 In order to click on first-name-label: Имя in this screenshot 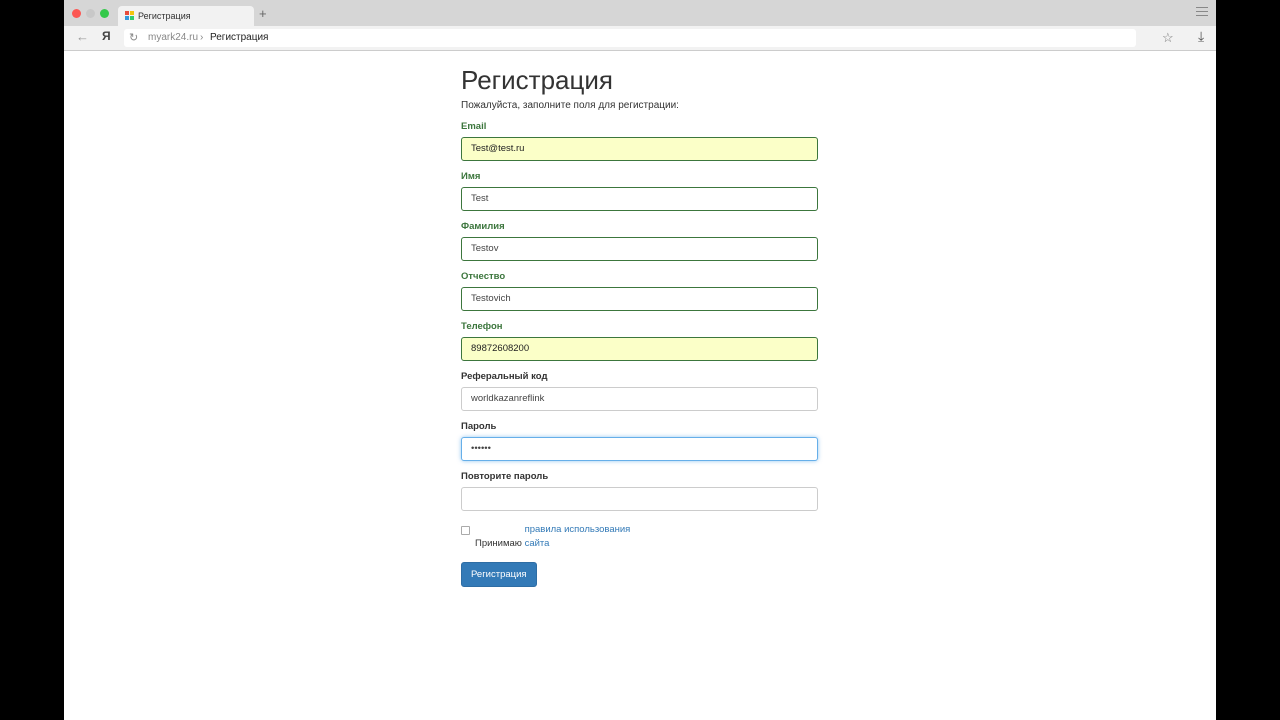, I will do `click(471, 176)`.